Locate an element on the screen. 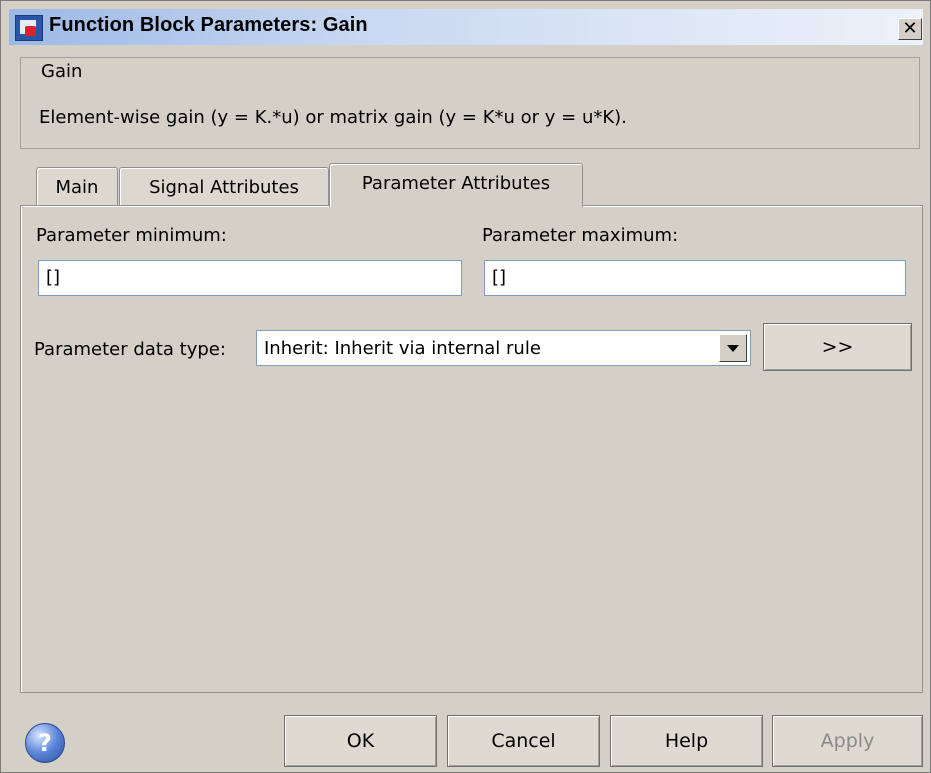 This screenshot has width=931, height=773. param-min-label: Parameter minimum: is located at coordinates (131, 235).